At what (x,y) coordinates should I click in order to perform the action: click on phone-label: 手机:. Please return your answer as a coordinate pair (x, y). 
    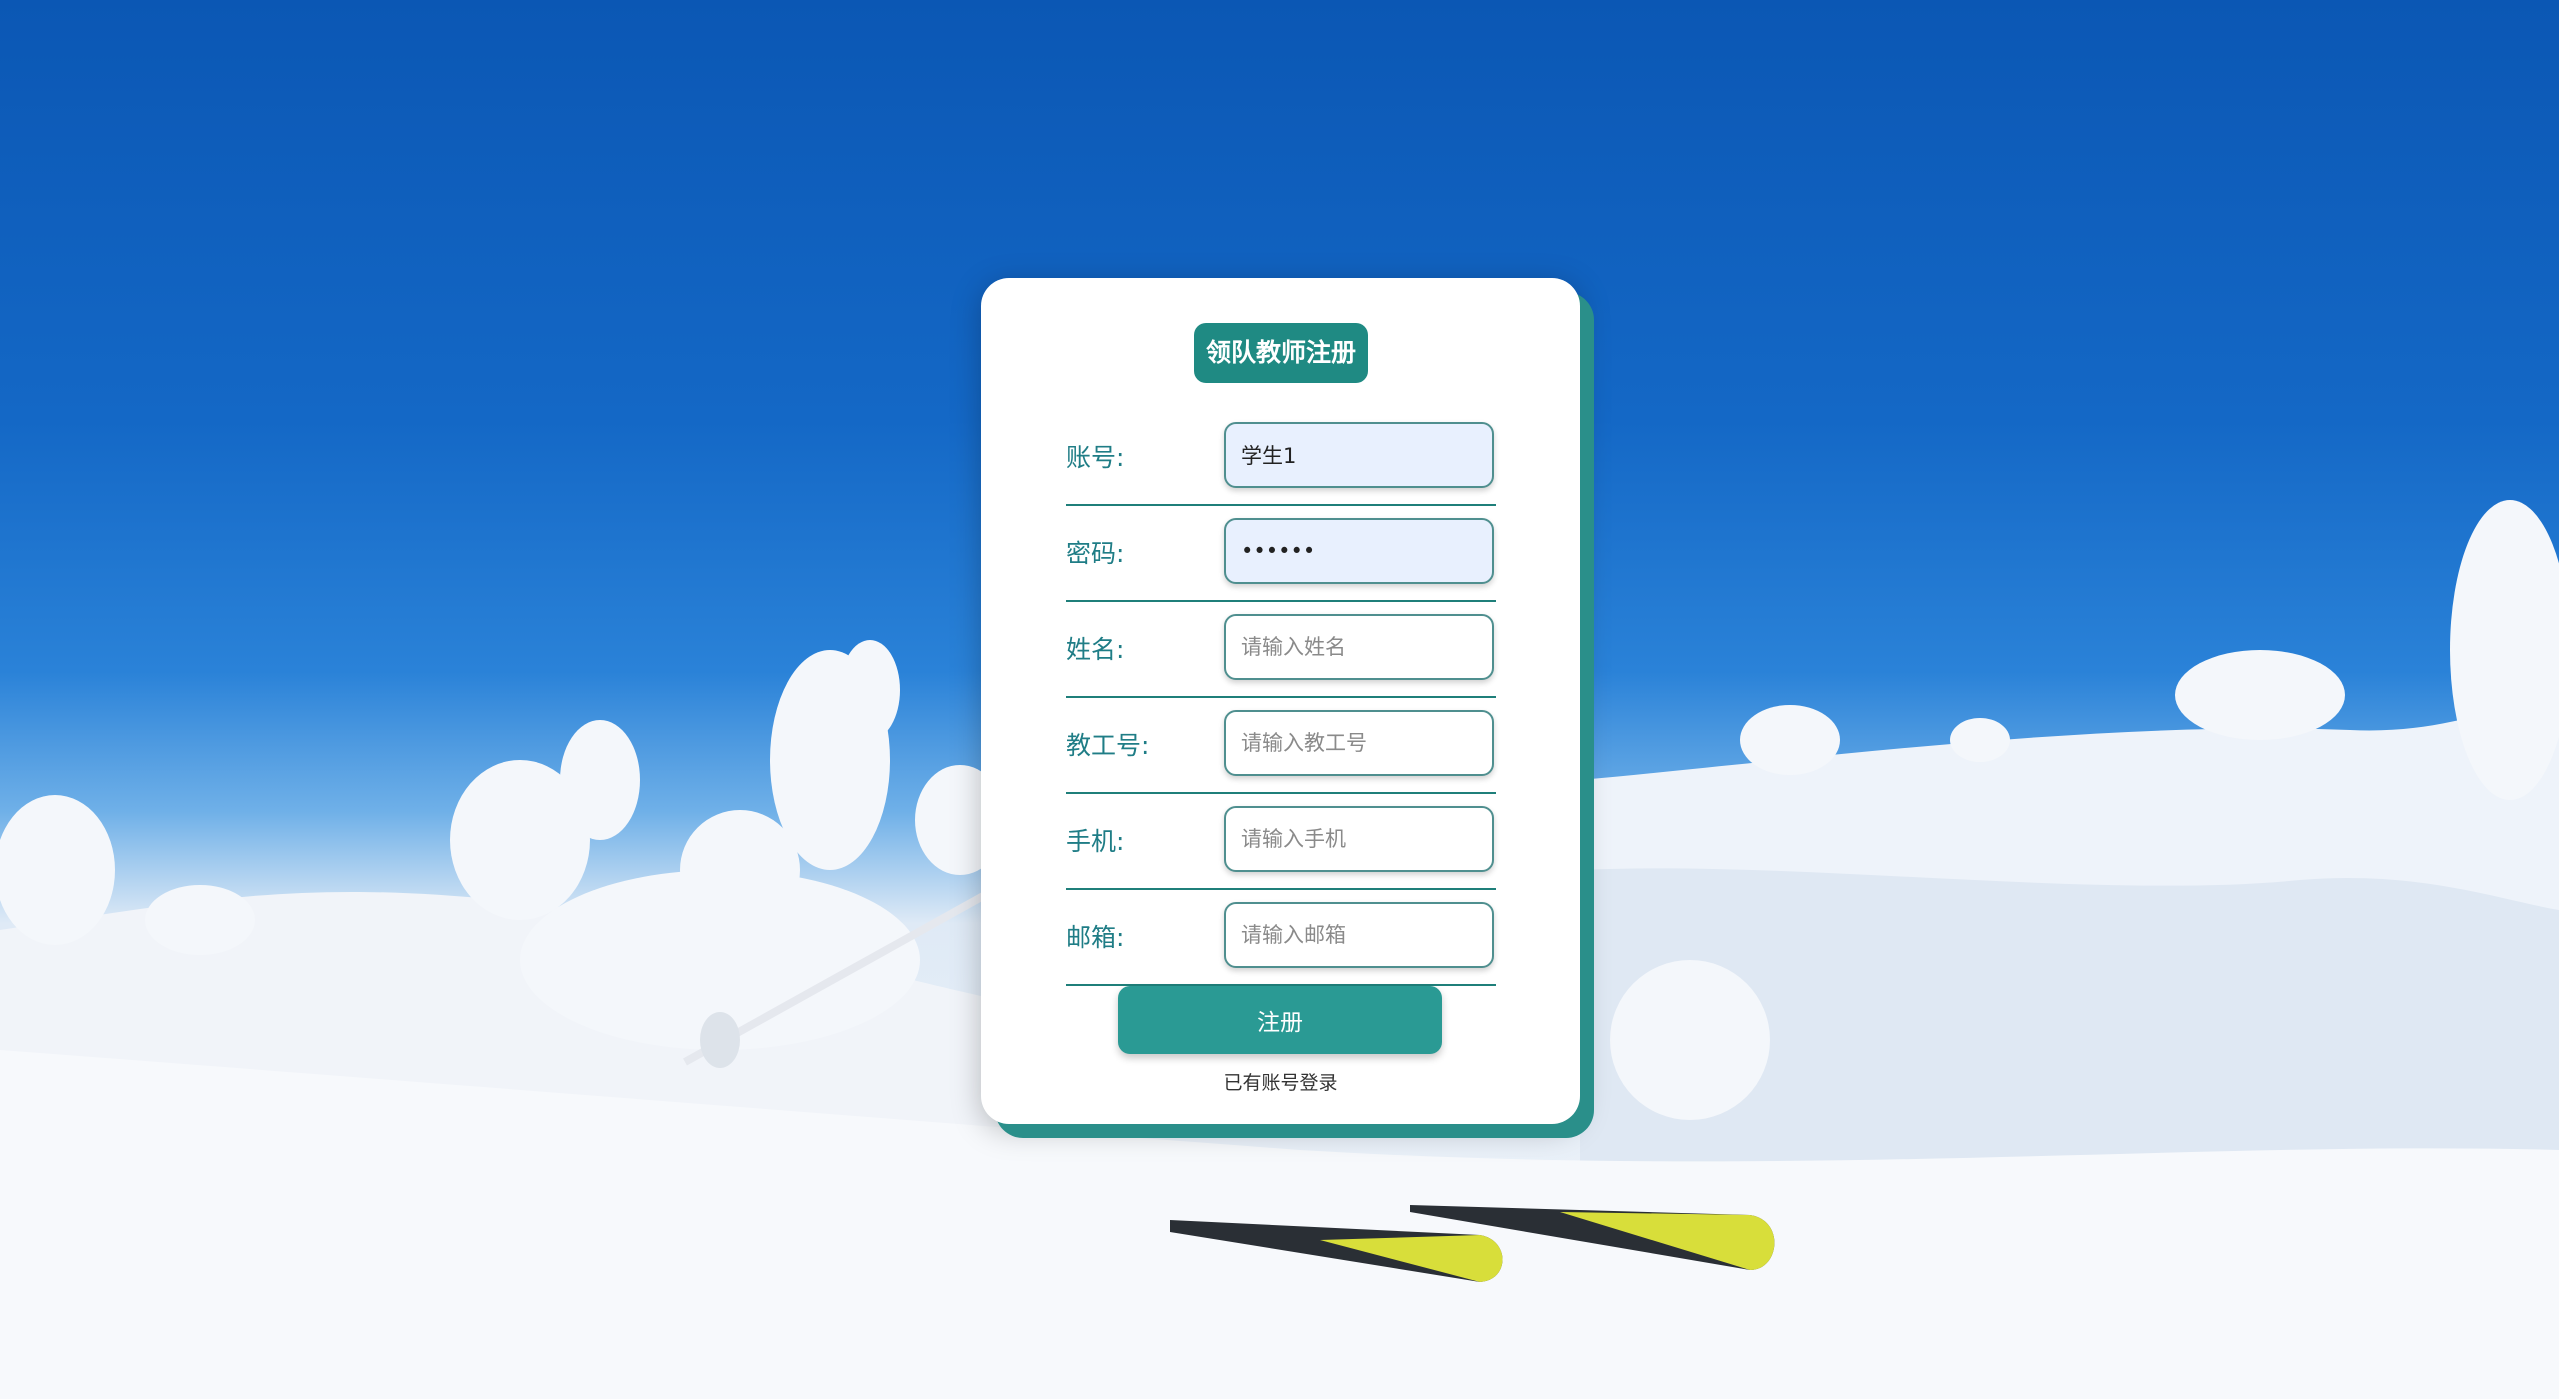
    Looking at the image, I should click on (1095, 841).